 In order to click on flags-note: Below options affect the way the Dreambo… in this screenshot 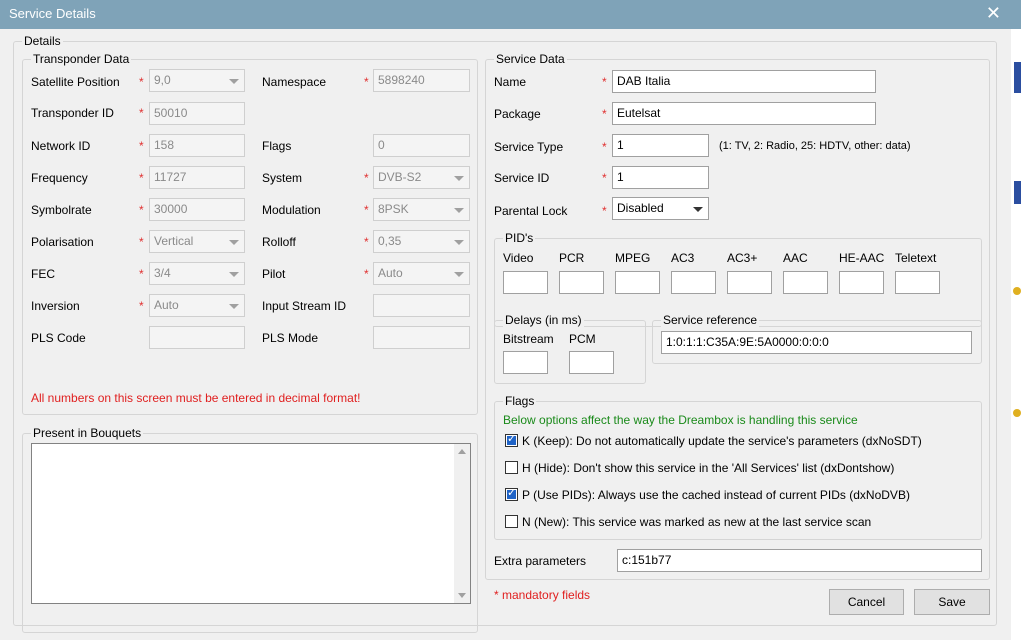, I will do `click(680, 420)`.